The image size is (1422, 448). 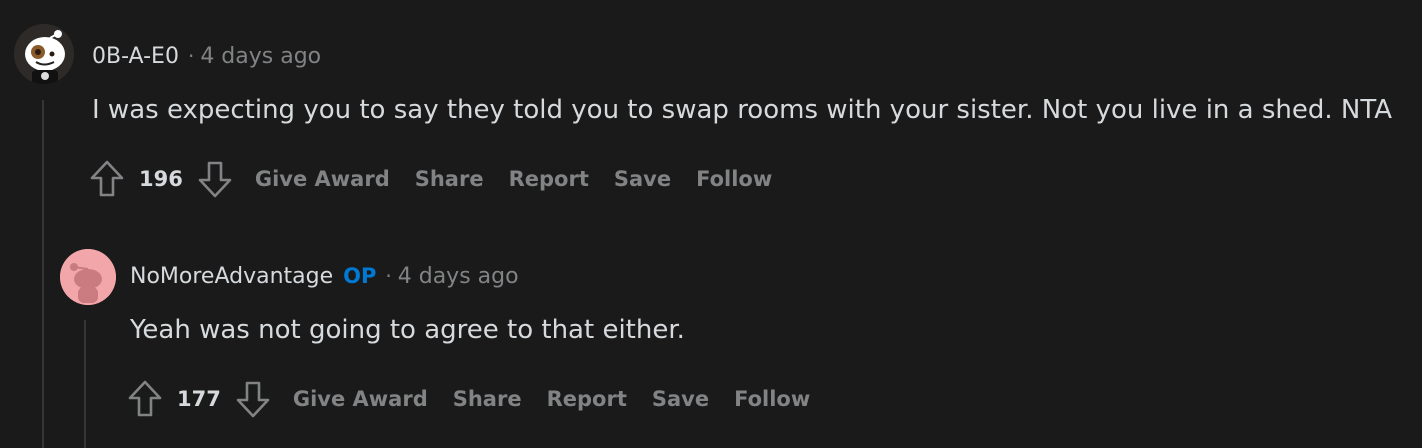 I want to click on vote-score: 196, so click(x=161, y=179).